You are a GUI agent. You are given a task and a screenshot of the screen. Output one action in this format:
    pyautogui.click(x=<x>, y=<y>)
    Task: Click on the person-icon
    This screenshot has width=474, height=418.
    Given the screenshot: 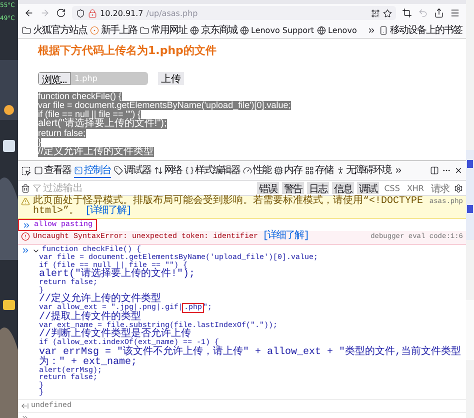 What is the action you would take?
    pyautogui.click(x=340, y=170)
    